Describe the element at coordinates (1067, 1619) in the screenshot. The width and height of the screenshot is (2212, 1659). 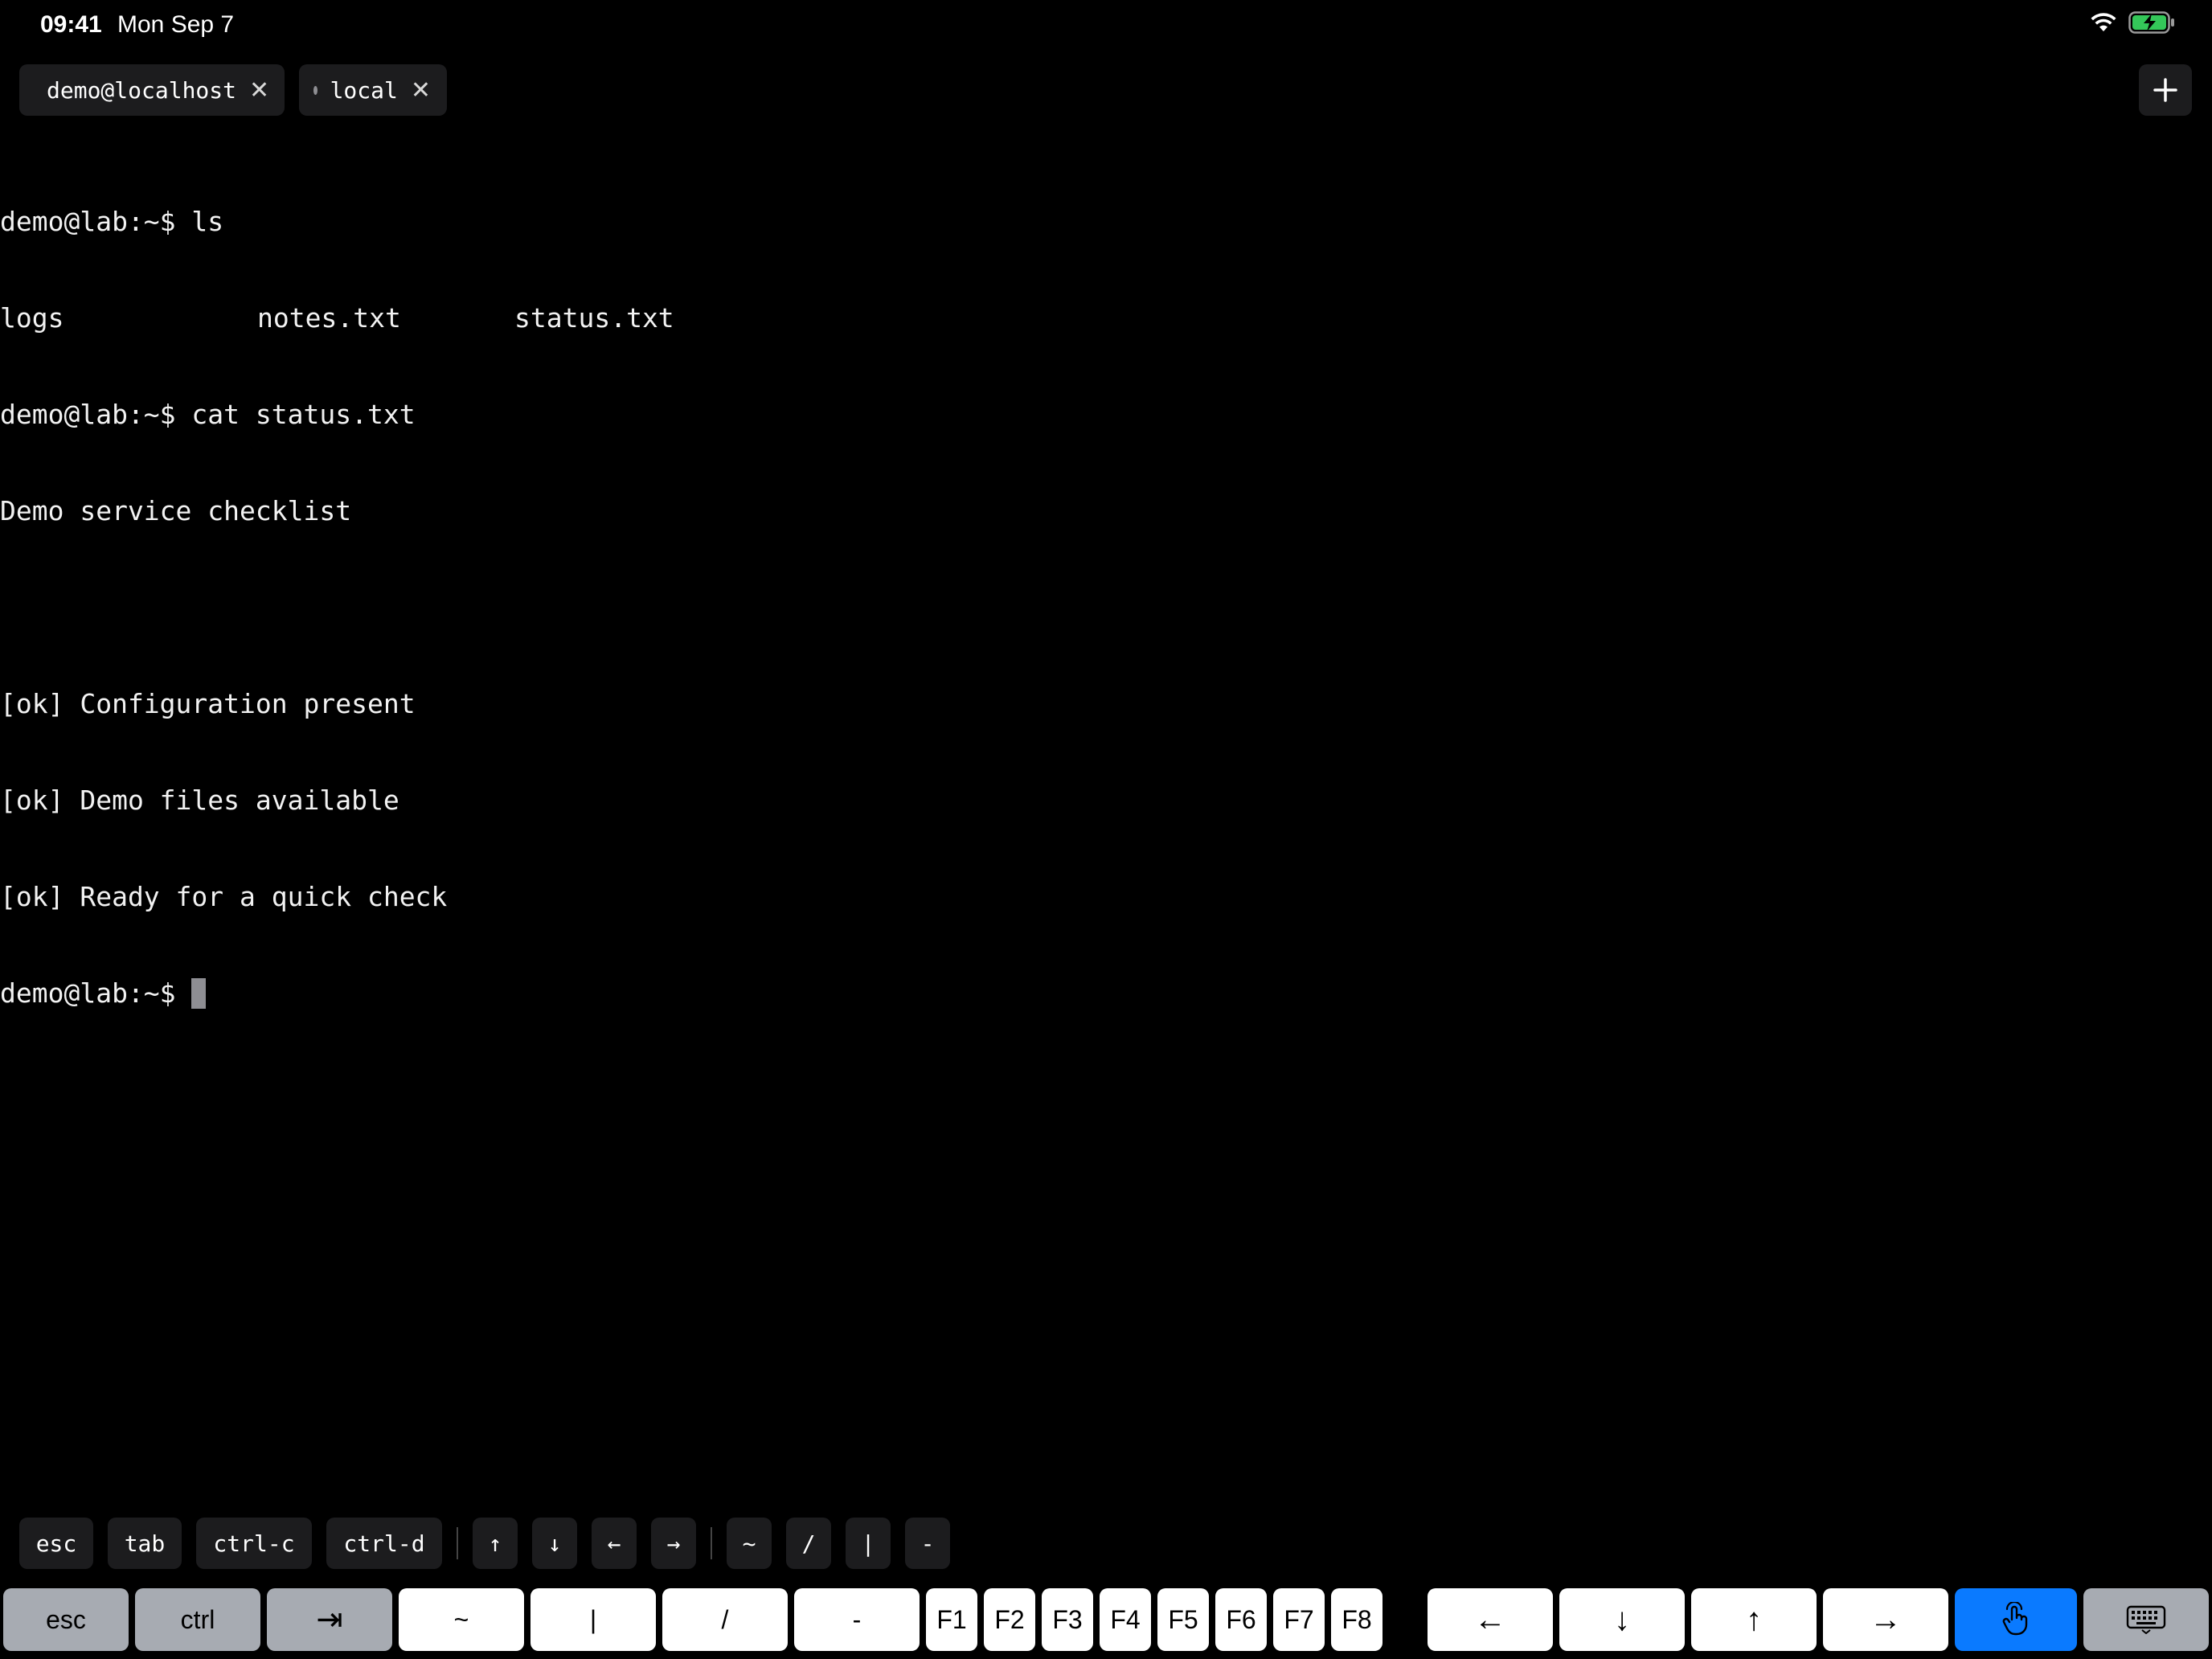
I see `kb-f3-key: F3` at that location.